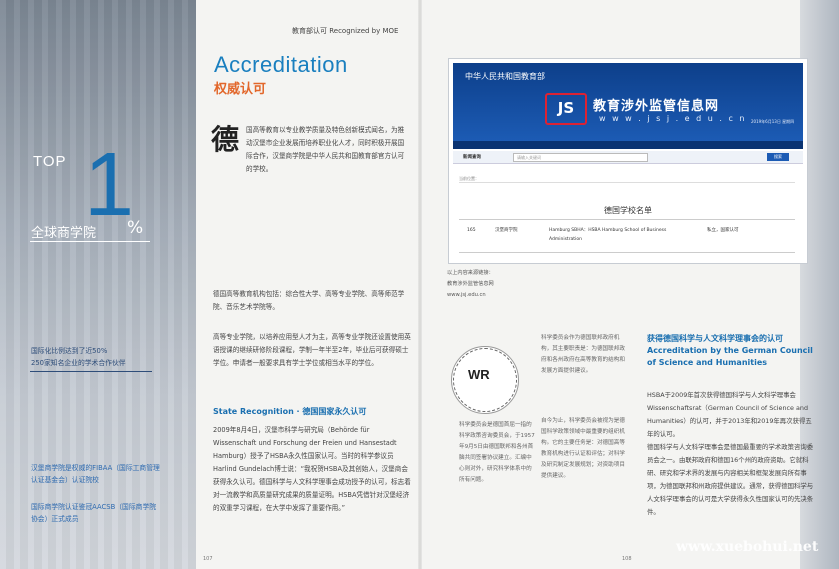 This screenshot has width=839, height=569. What do you see at coordinates (673, 118) in the screenshot?
I see `site-url: w w w . j s j . e d u . c n` at bounding box center [673, 118].